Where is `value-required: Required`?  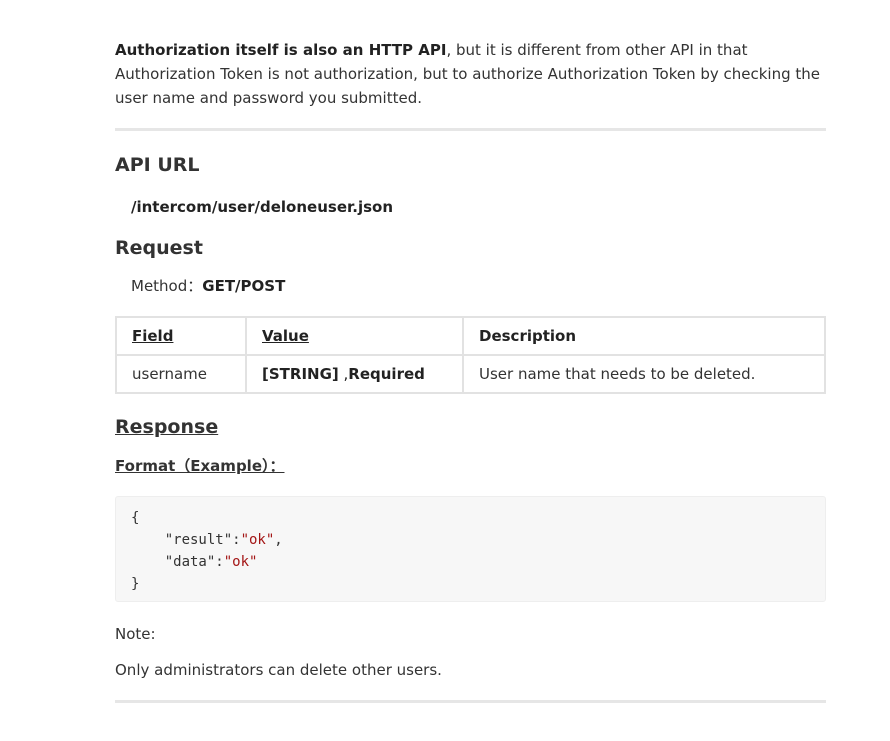
value-required: Required is located at coordinates (386, 374).